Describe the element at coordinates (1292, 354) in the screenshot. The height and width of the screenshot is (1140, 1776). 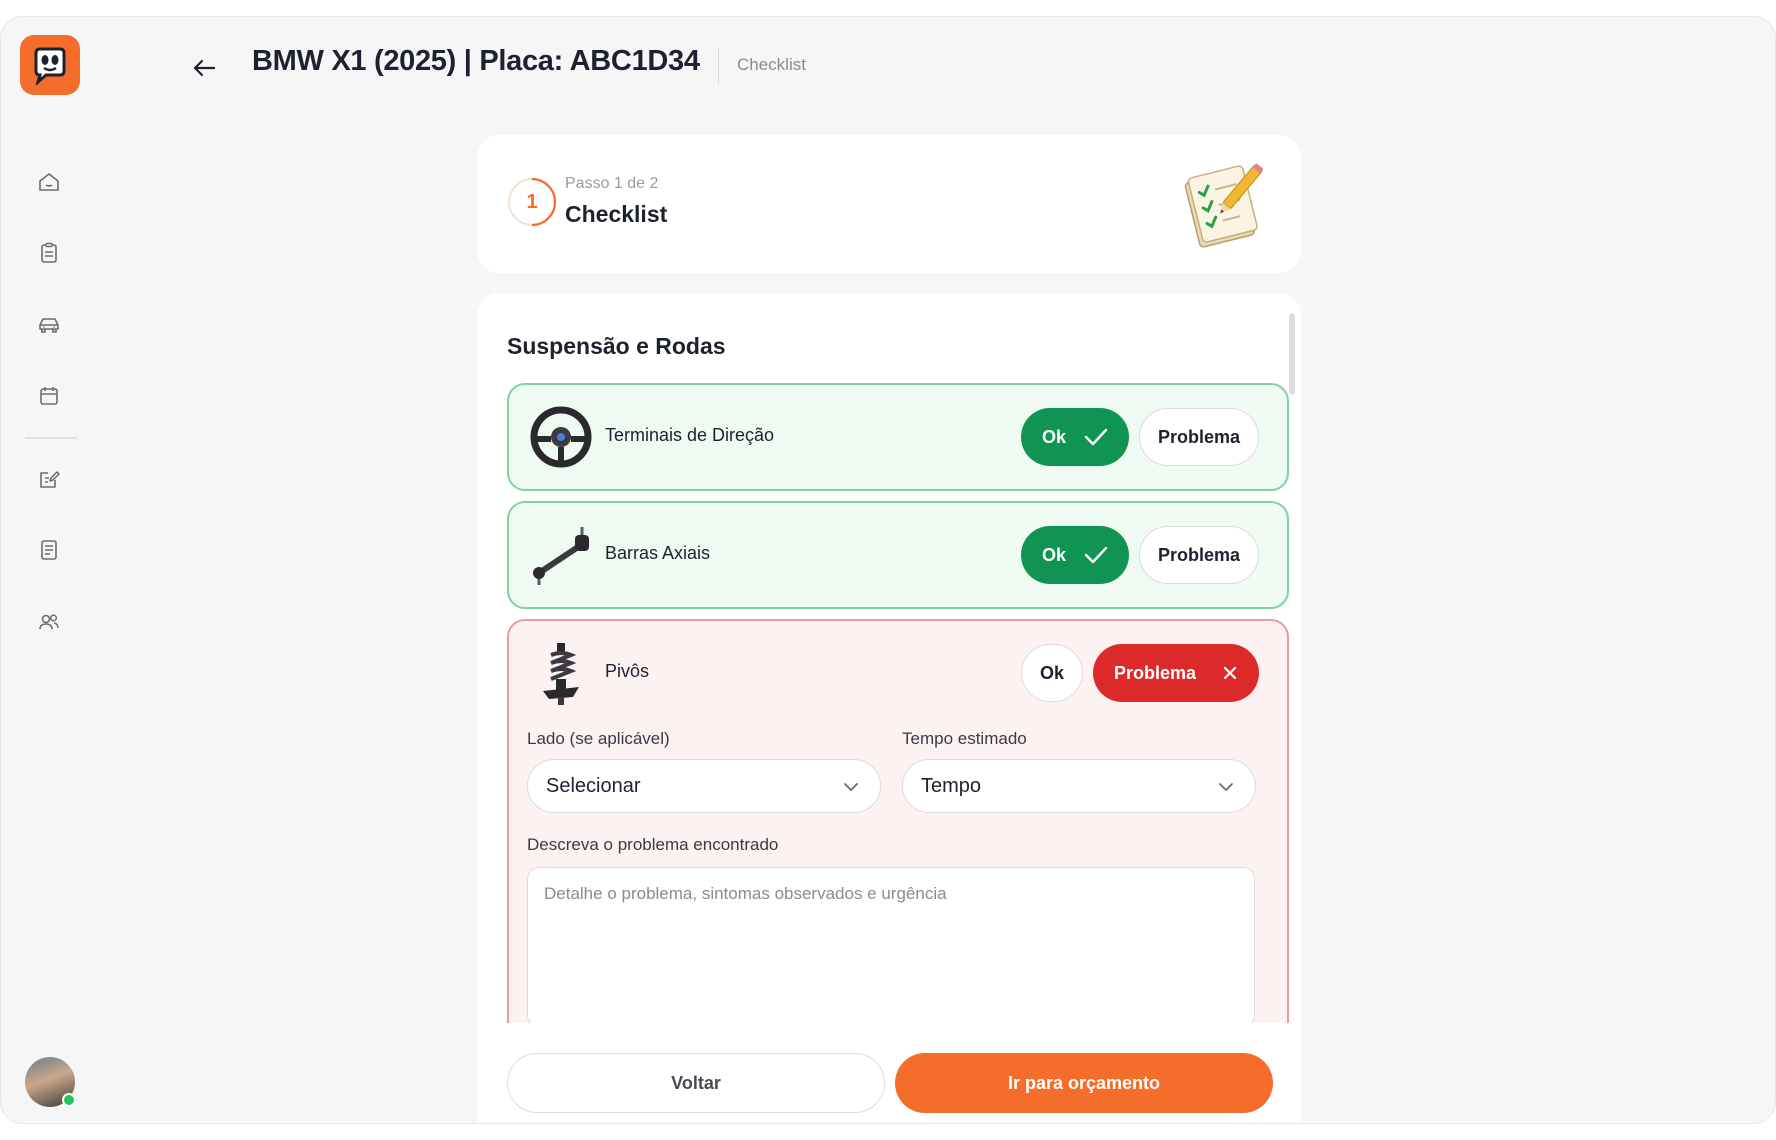
I see `scrollbar` at that location.